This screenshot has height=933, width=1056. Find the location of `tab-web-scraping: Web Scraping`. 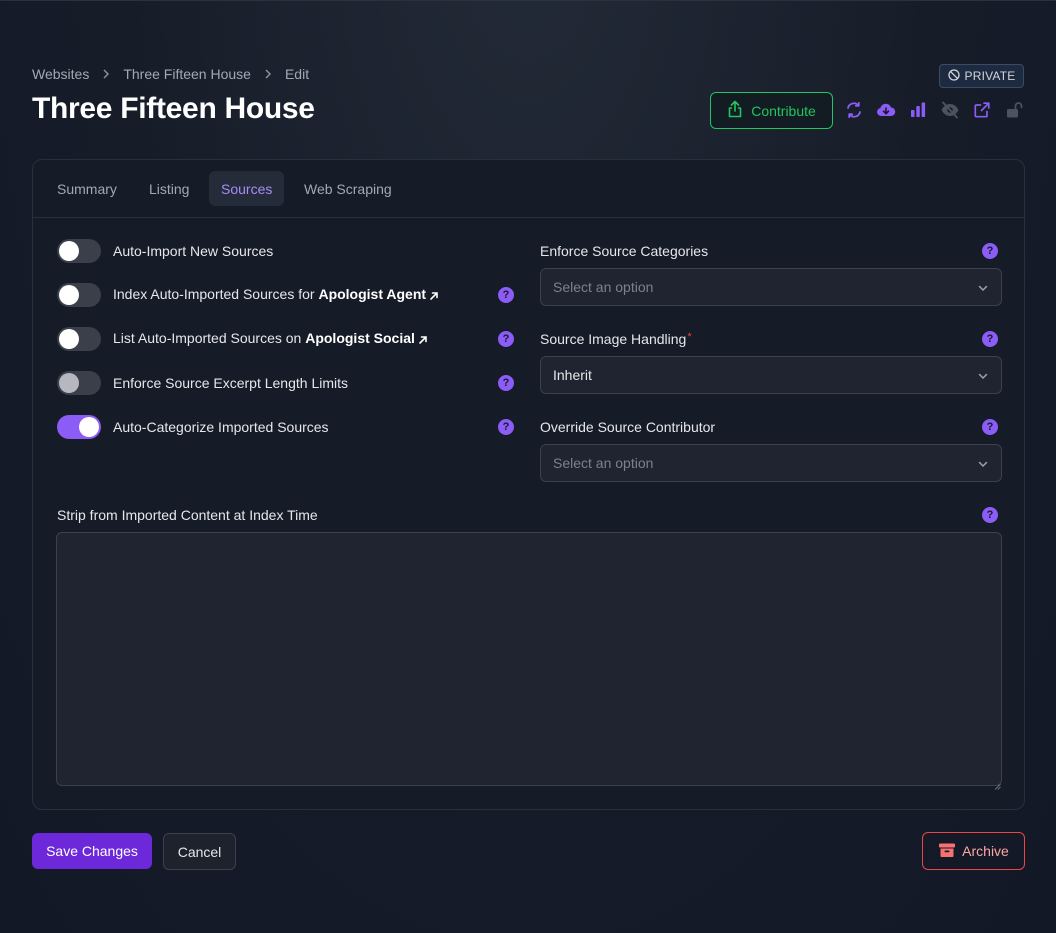

tab-web-scraping: Web Scraping is located at coordinates (348, 188).